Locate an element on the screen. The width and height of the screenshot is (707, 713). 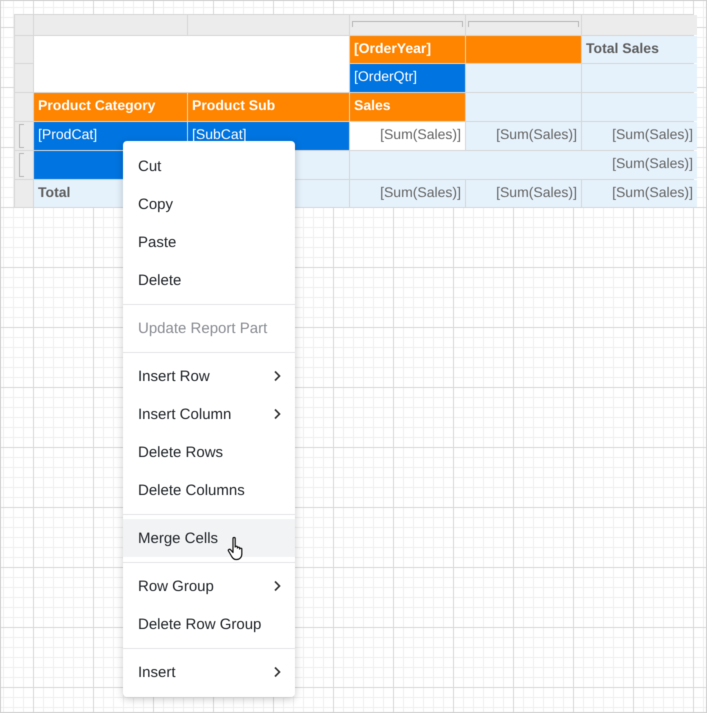
menu-item: Paste is located at coordinates (209, 242).